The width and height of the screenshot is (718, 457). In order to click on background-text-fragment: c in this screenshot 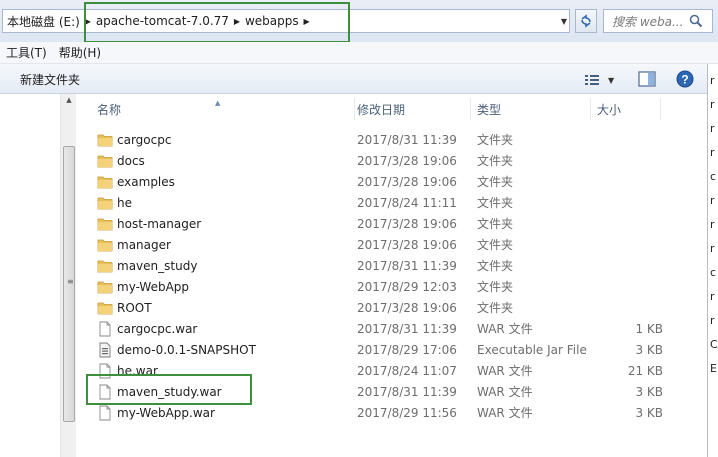, I will do `click(713, 176)`.